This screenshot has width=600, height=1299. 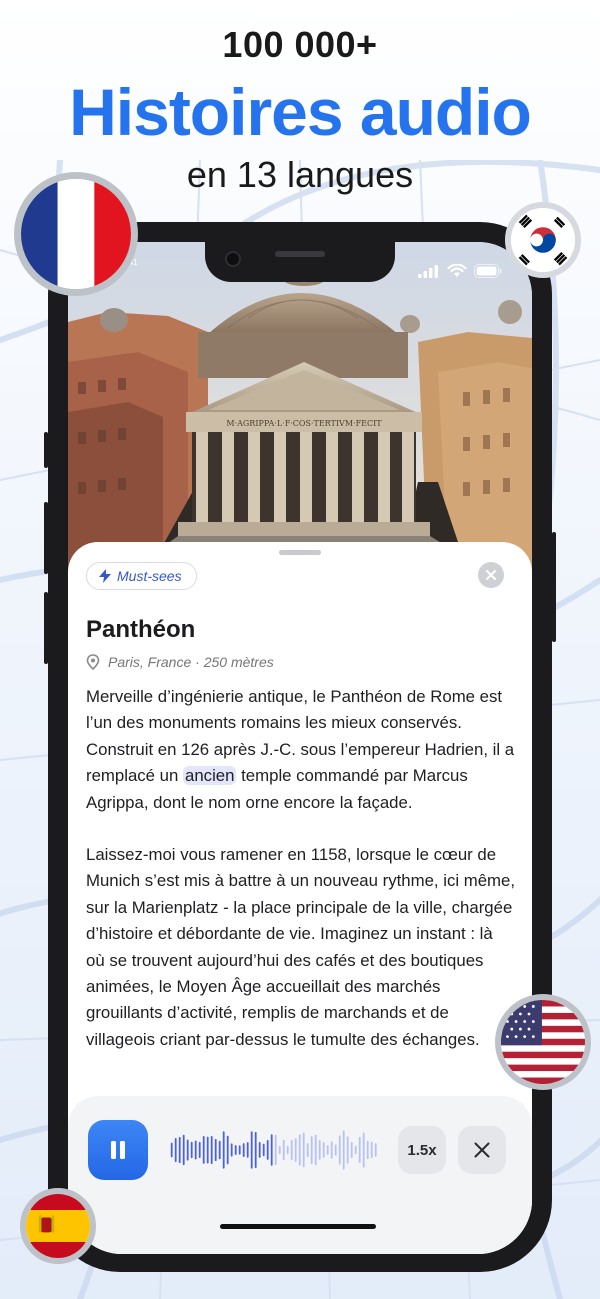 I want to click on wifi-icon, so click(x=457, y=270).